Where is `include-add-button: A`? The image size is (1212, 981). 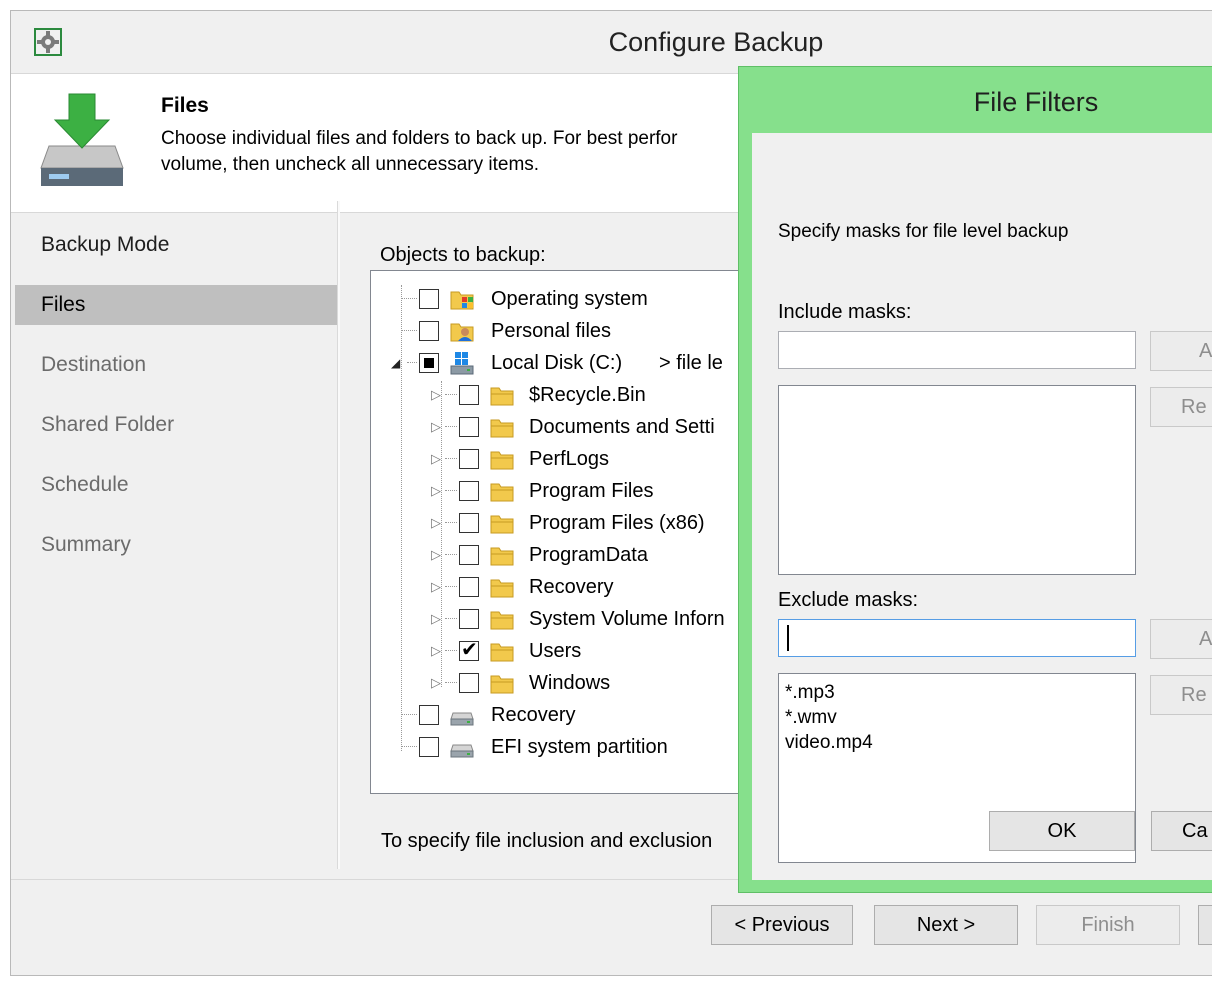 include-add-button: A is located at coordinates (1181, 351).